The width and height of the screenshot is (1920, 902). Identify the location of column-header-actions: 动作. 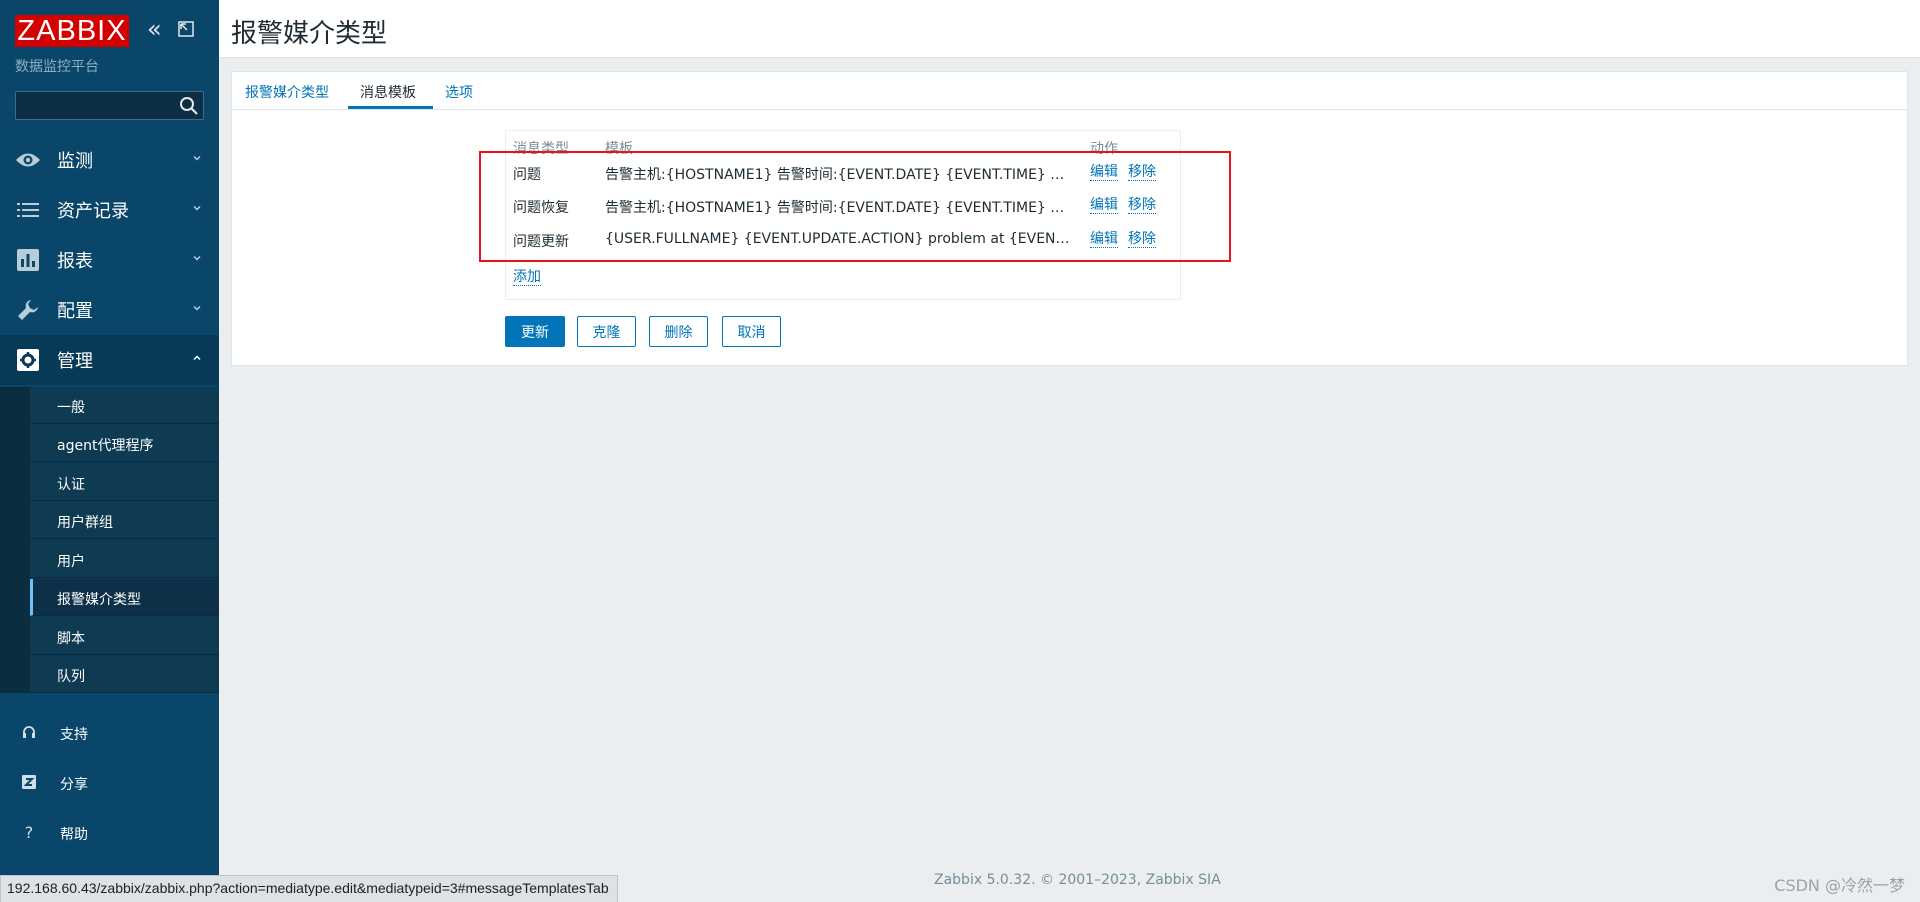
(1104, 149).